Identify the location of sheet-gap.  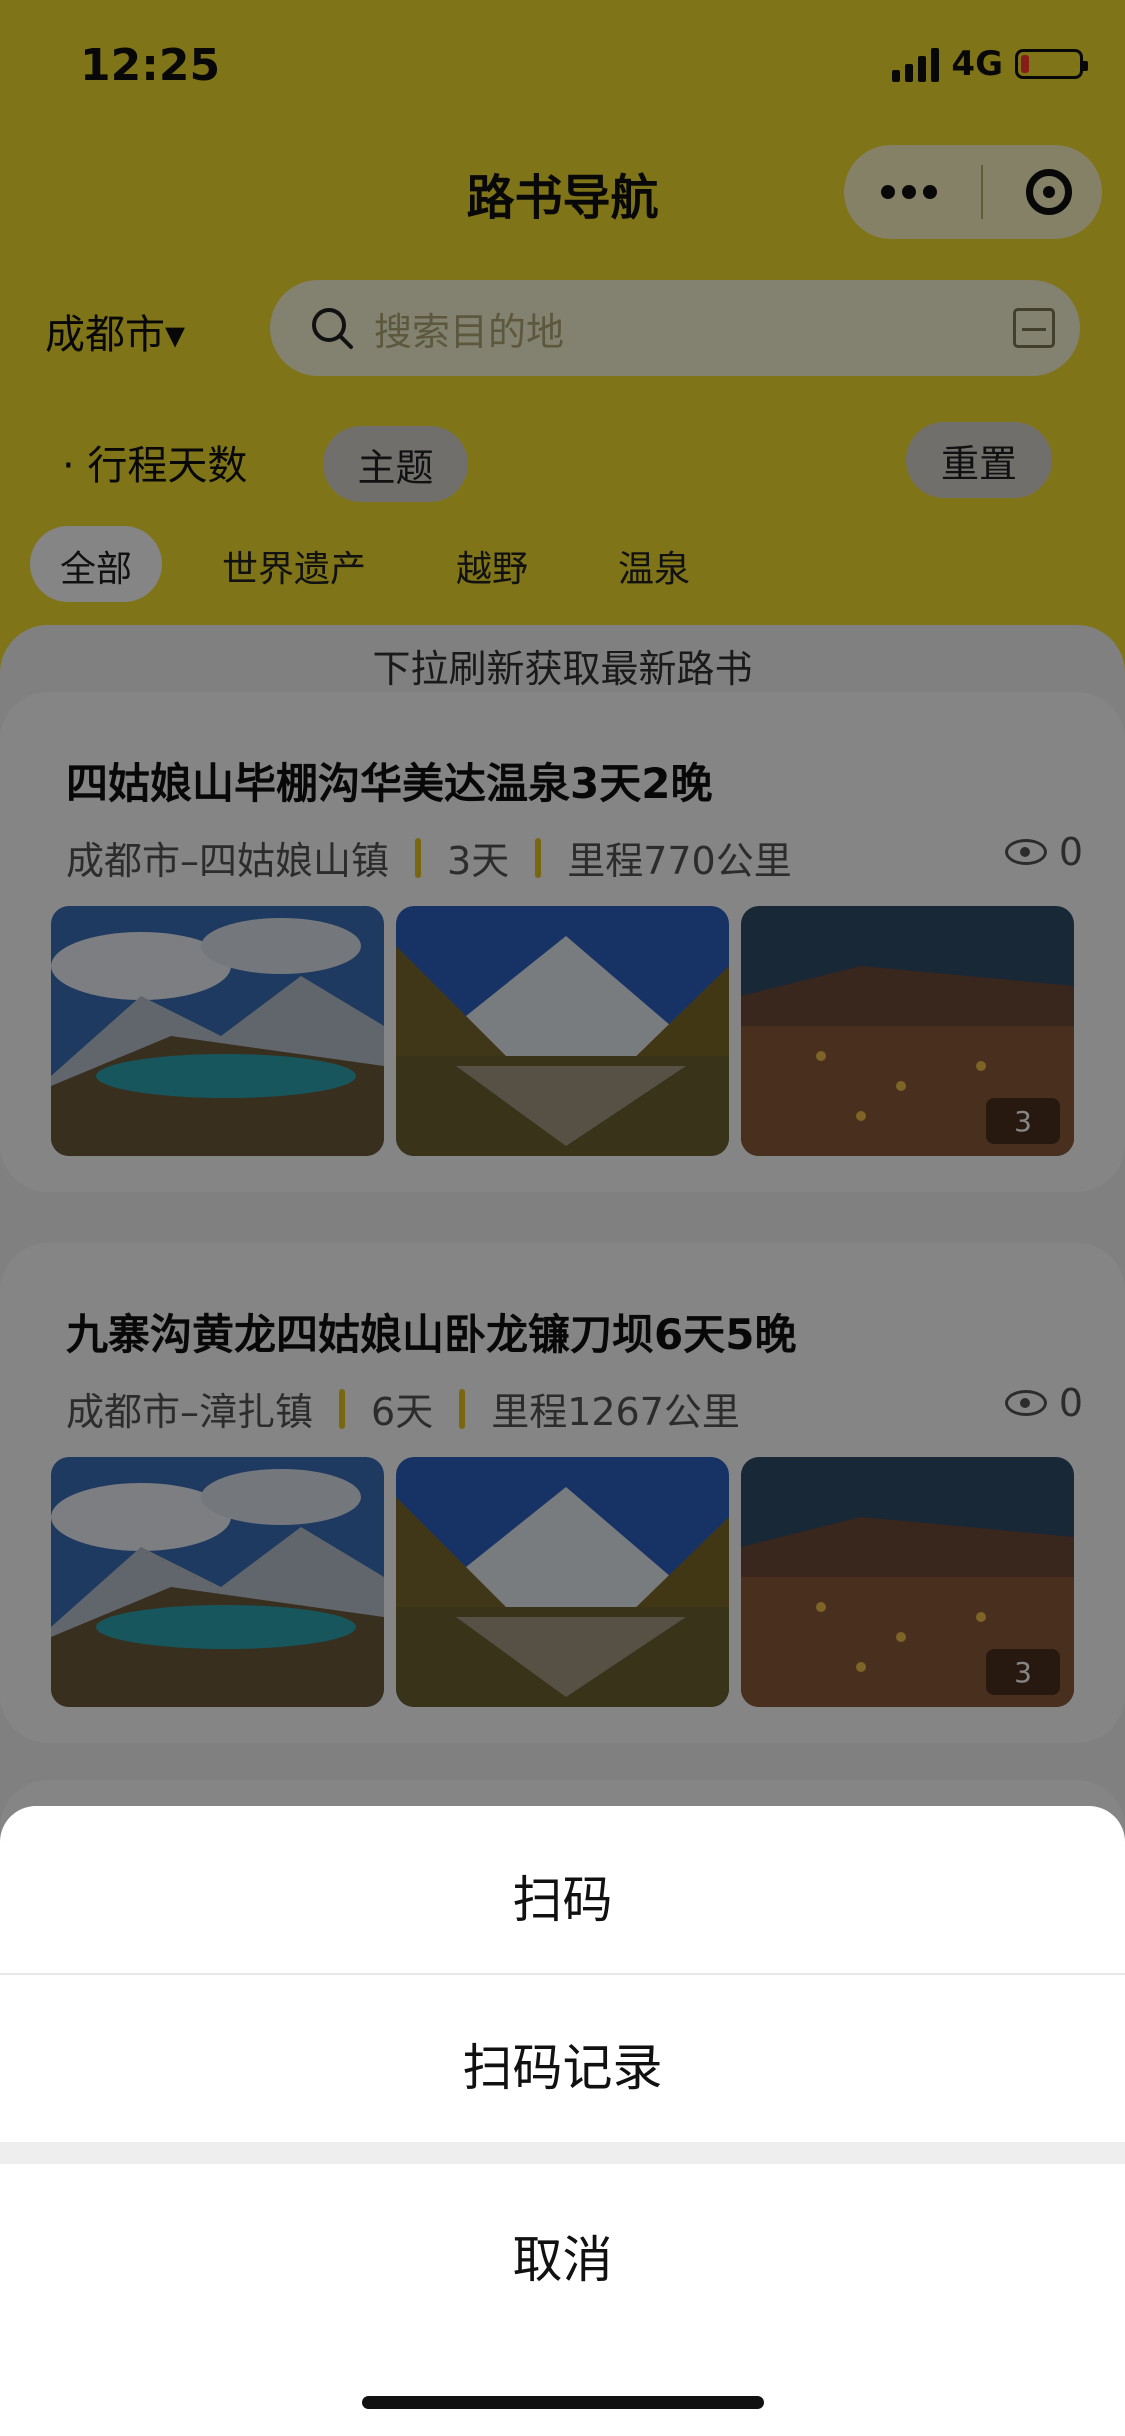
(562, 2153).